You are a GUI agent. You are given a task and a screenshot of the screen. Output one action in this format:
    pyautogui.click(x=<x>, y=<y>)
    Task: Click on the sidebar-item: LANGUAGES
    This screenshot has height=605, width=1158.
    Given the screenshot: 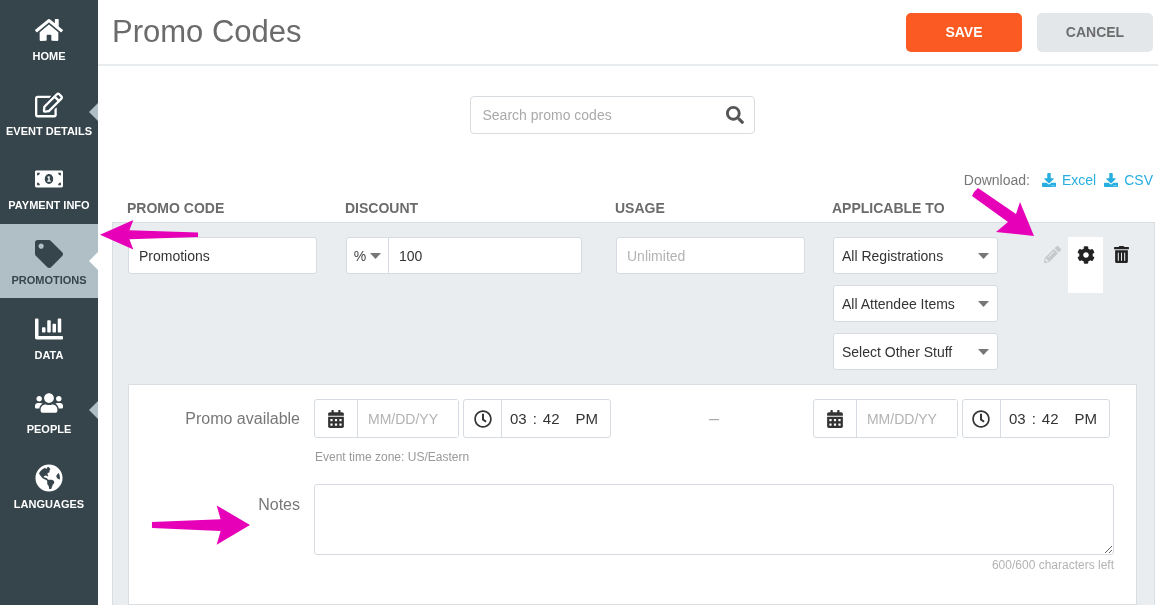 What is the action you would take?
    pyautogui.click(x=49, y=485)
    